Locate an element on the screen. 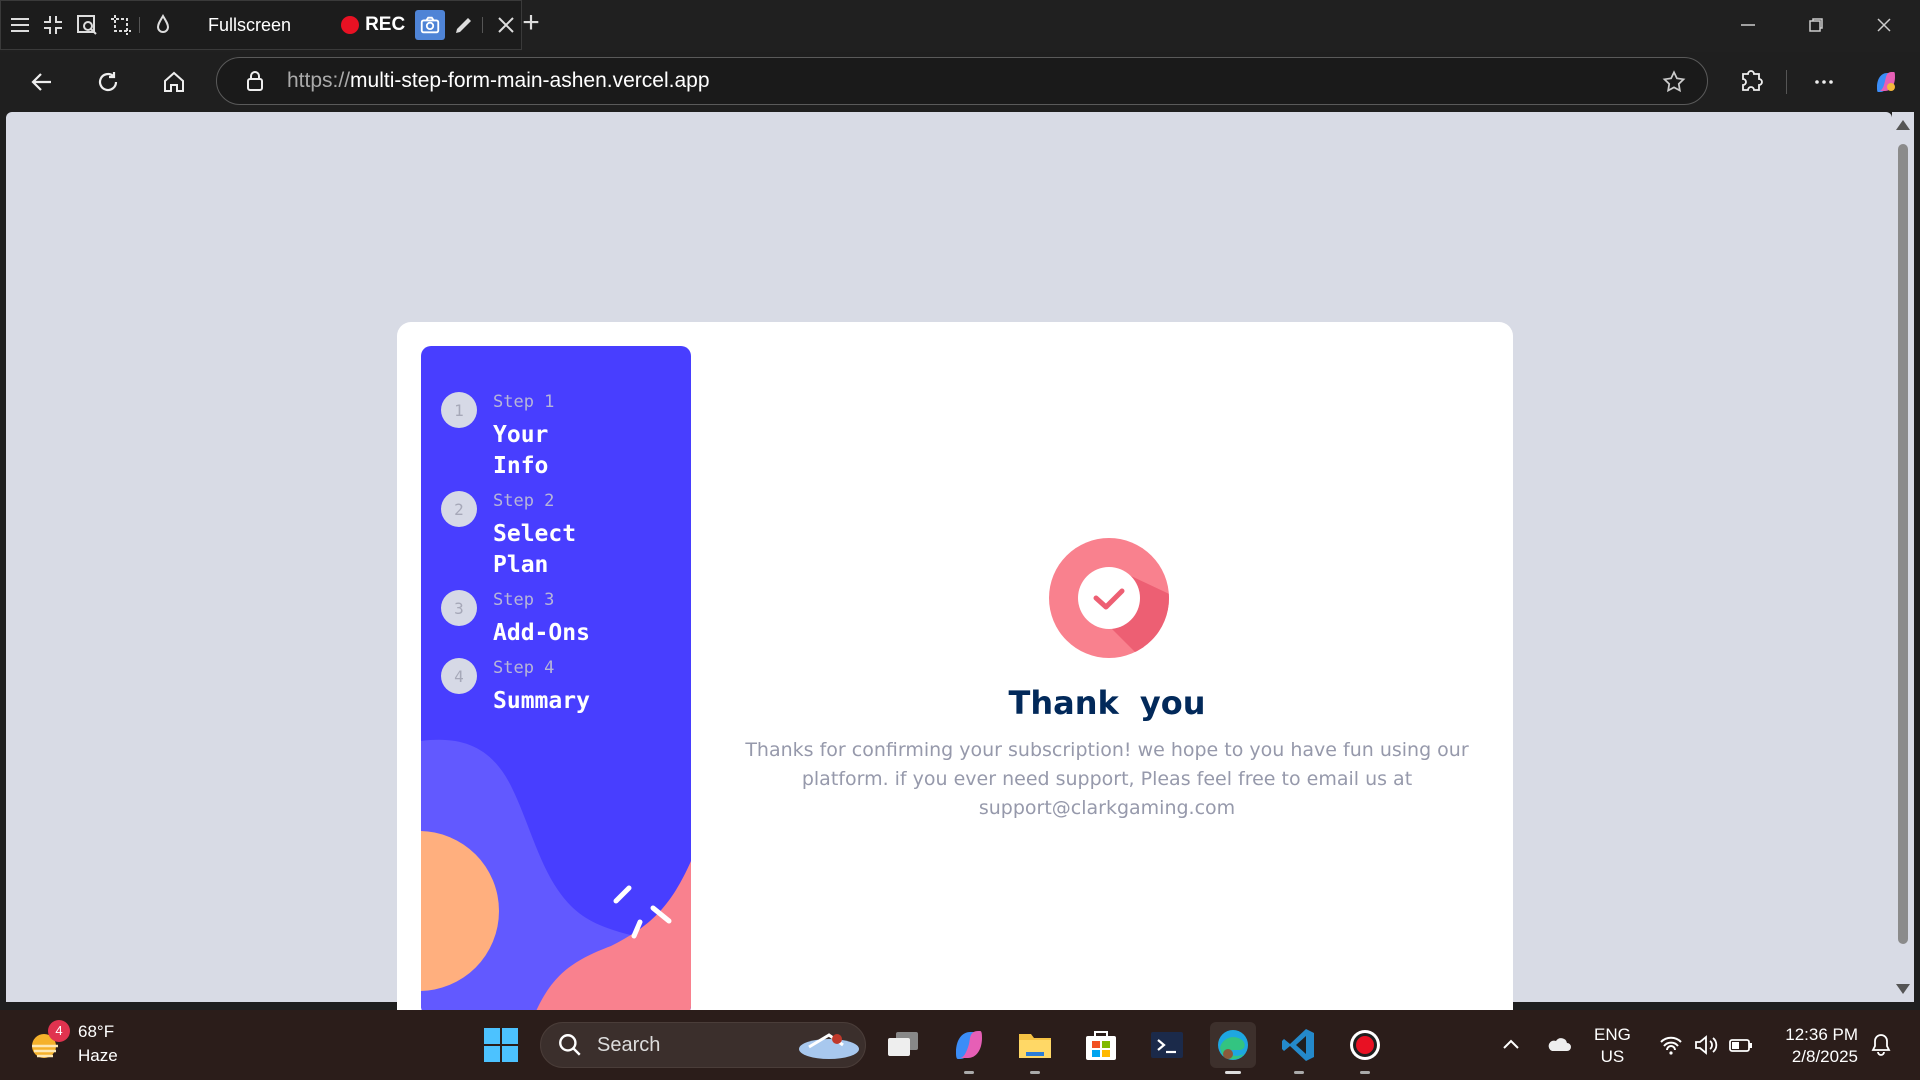 The width and height of the screenshot is (1920, 1080). search-label: Search is located at coordinates (629, 1044).